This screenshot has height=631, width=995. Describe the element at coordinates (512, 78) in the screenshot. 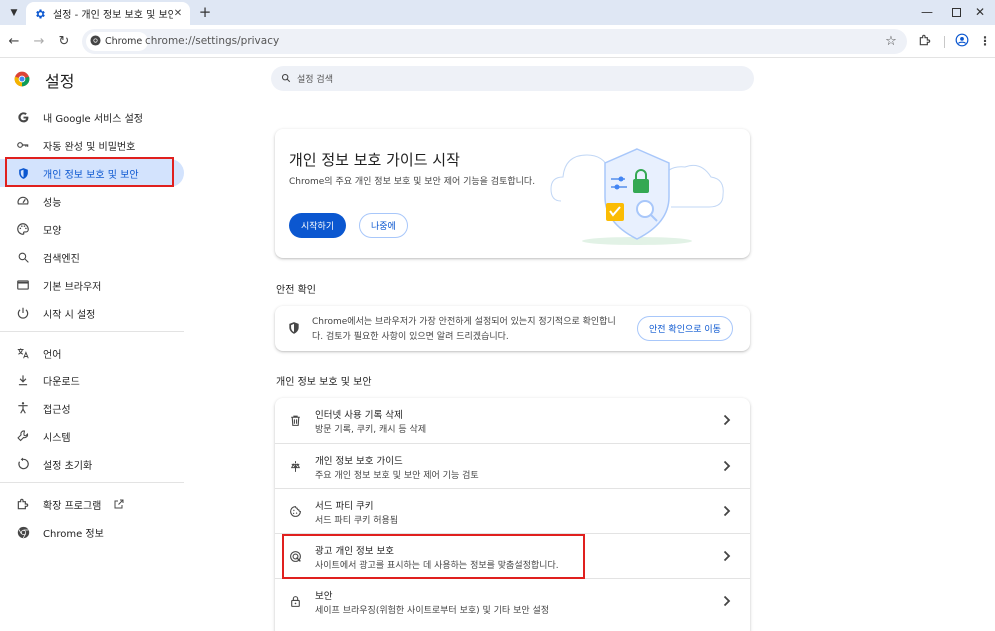

I see `settings-search: 설정 검색` at that location.